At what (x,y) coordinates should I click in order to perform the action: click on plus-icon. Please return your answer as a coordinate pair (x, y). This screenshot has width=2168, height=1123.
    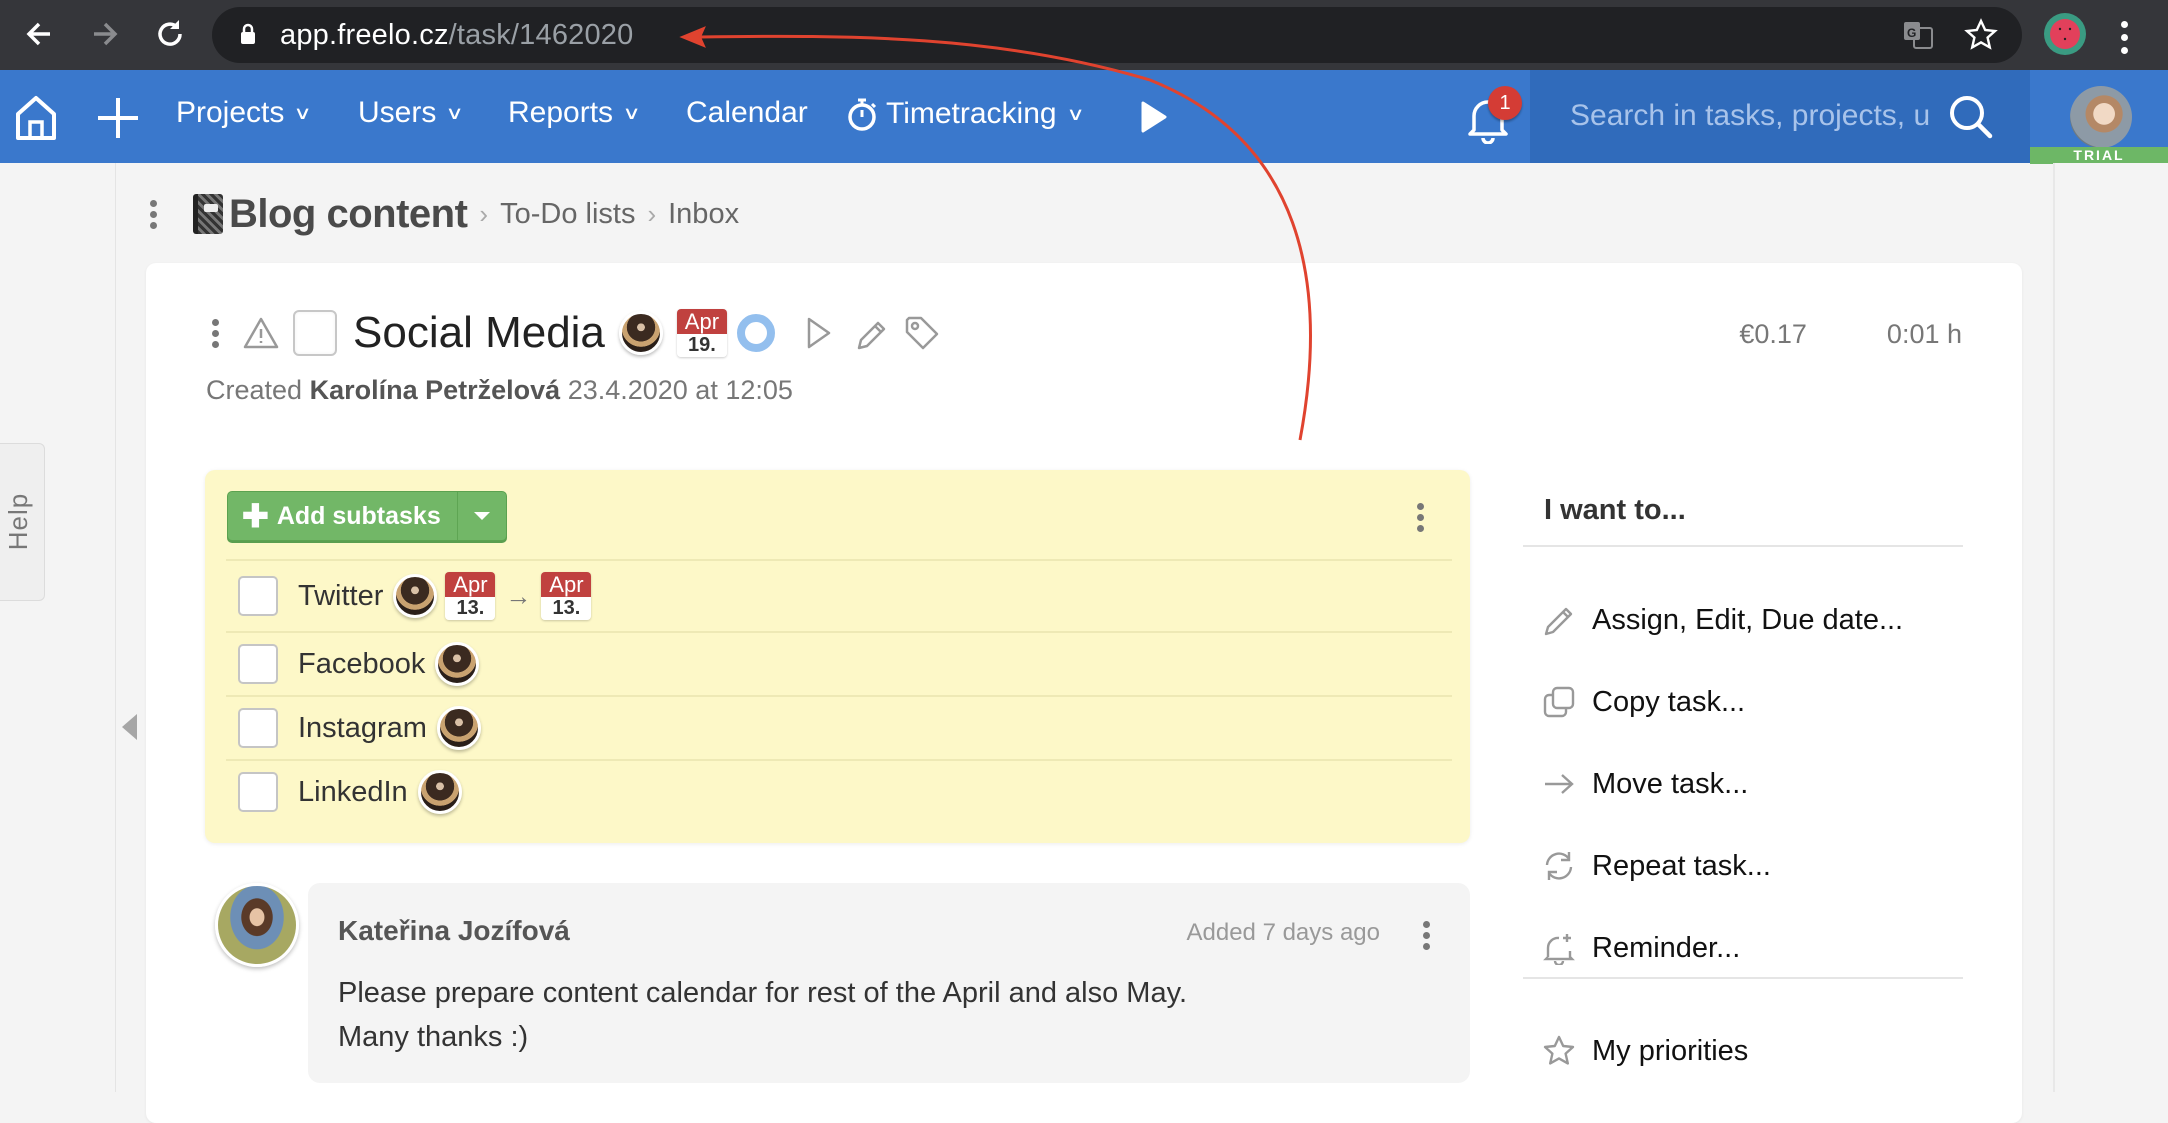
    Looking at the image, I should click on (118, 118).